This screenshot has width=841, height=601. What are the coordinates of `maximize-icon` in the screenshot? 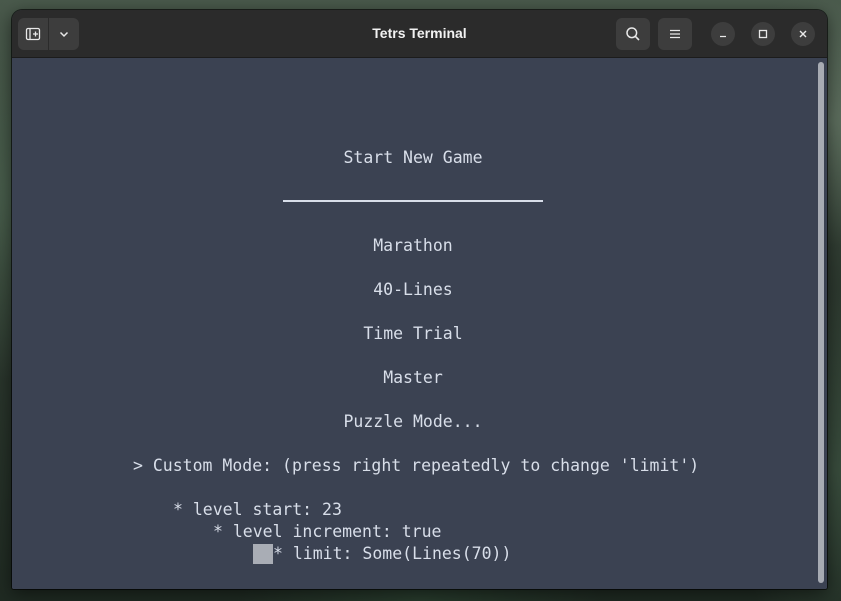 It's located at (763, 34).